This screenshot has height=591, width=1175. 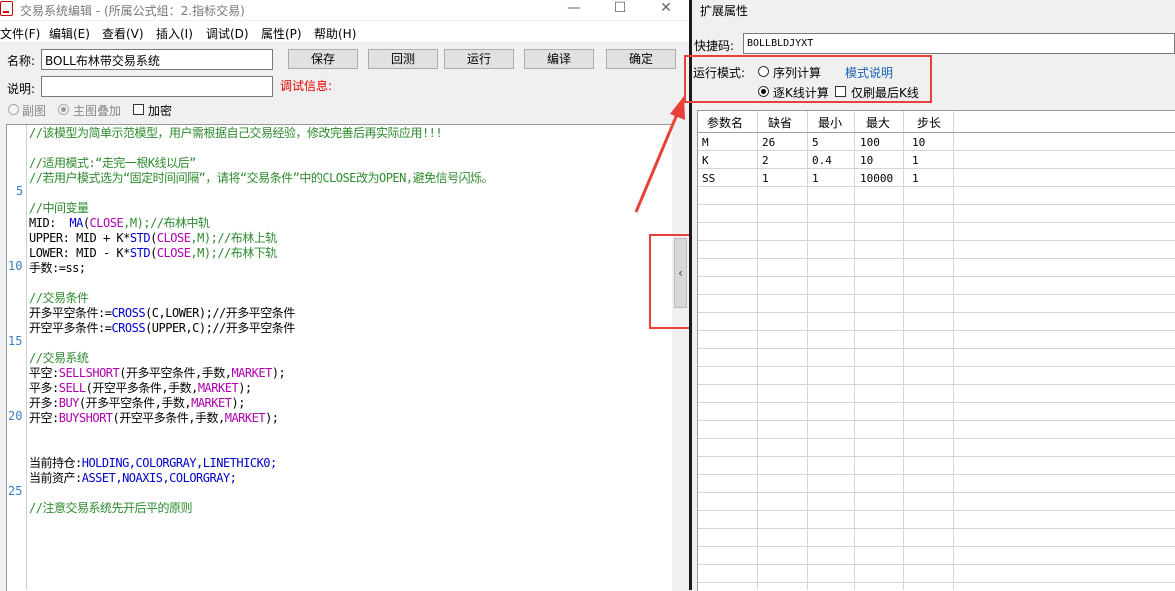 I want to click on annotation-arrow, so click(x=659, y=154).